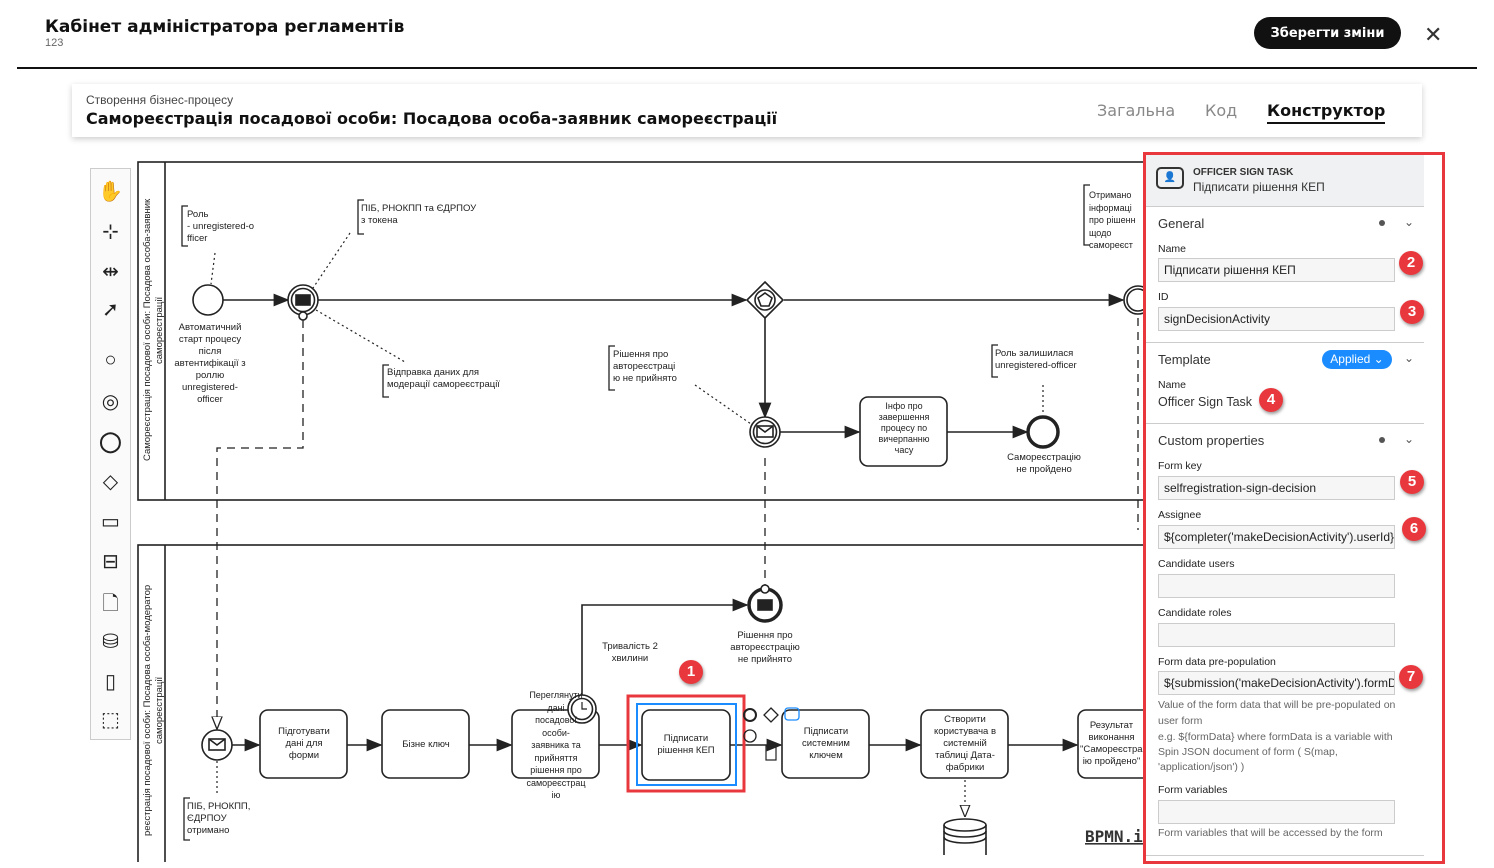  What do you see at coordinates (1276, 488) in the screenshot?
I see `form-key-input: selfregistration-sign-decision` at bounding box center [1276, 488].